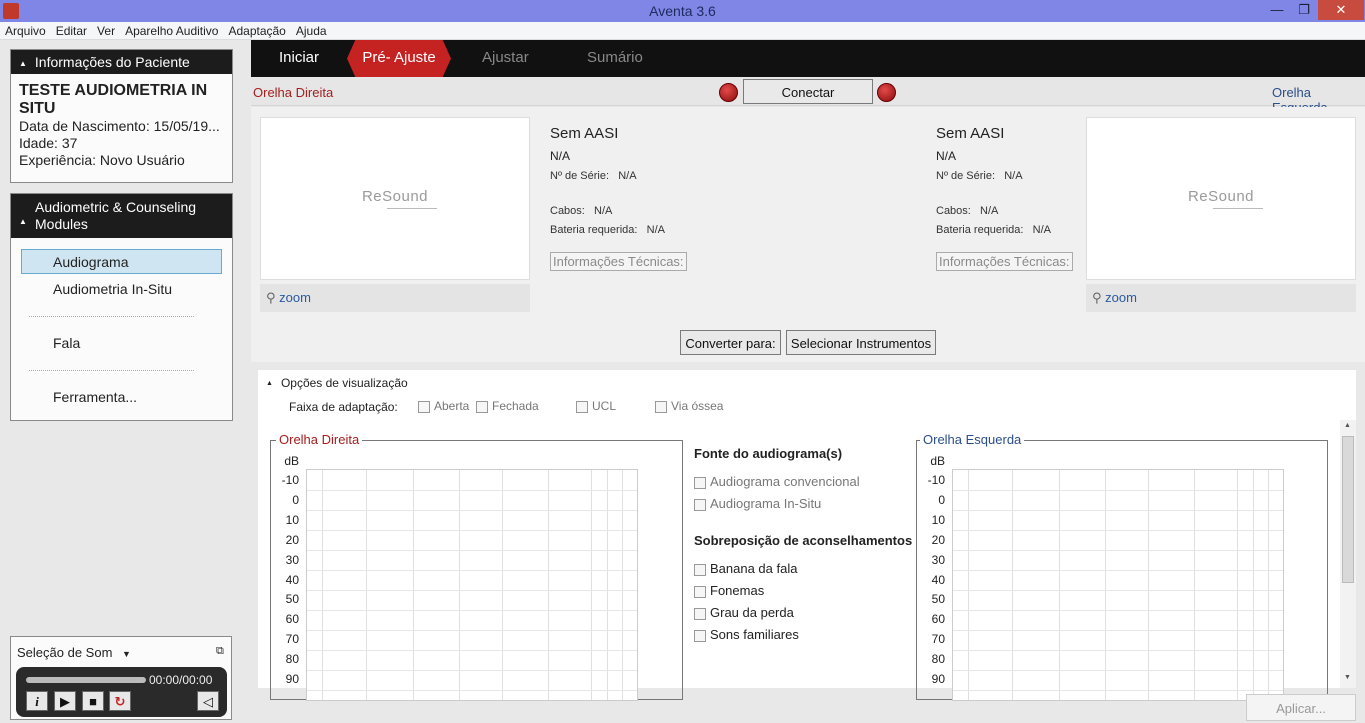  Describe the element at coordinates (1118, 585) in the screenshot. I see `left-audiogram-plot` at that location.